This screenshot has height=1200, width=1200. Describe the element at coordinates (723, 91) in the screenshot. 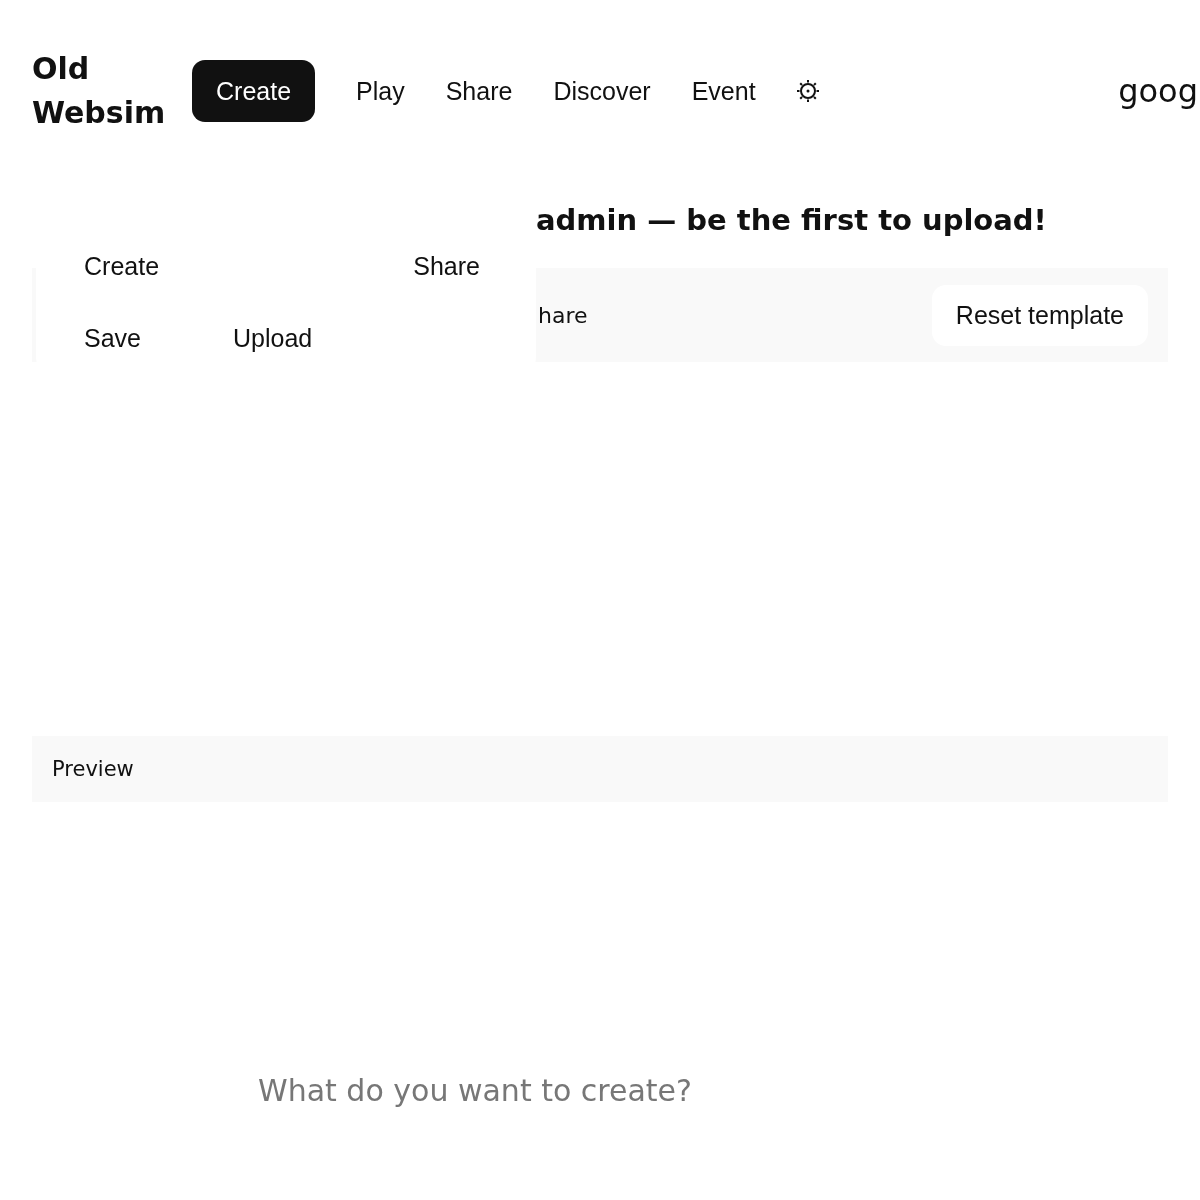

I see `nav-tab: Event` at that location.